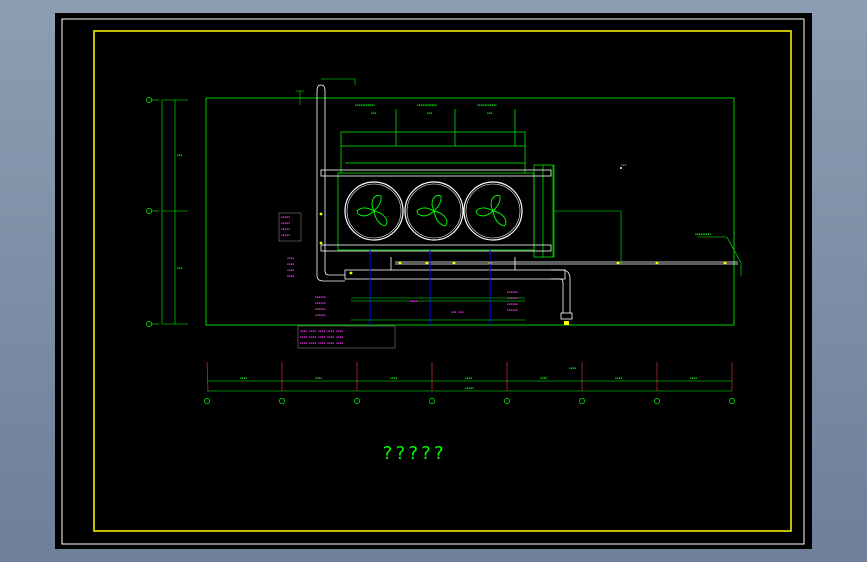 The width and height of the screenshot is (867, 562). I want to click on dim-b-6: ▪▪▪▪, so click(618, 378).